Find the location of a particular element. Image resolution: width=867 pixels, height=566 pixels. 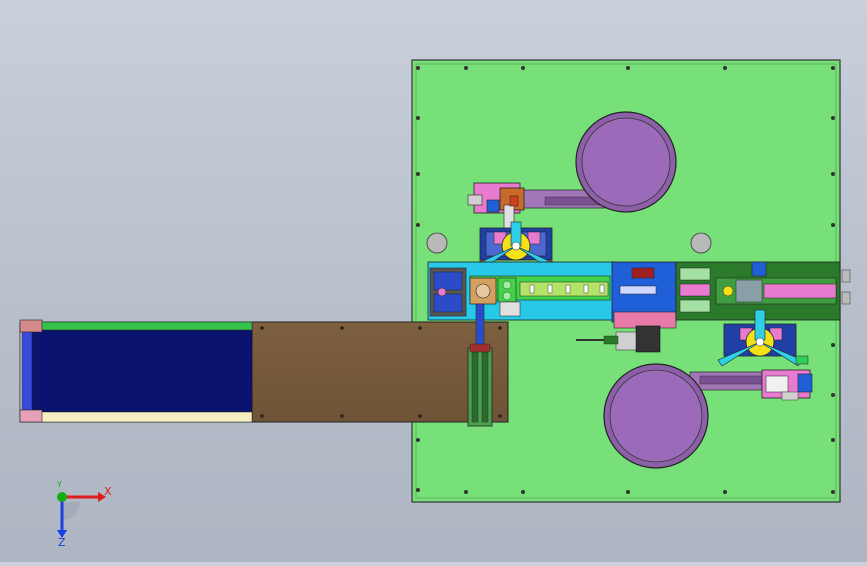

feed-table is located at coordinates (379, 365).